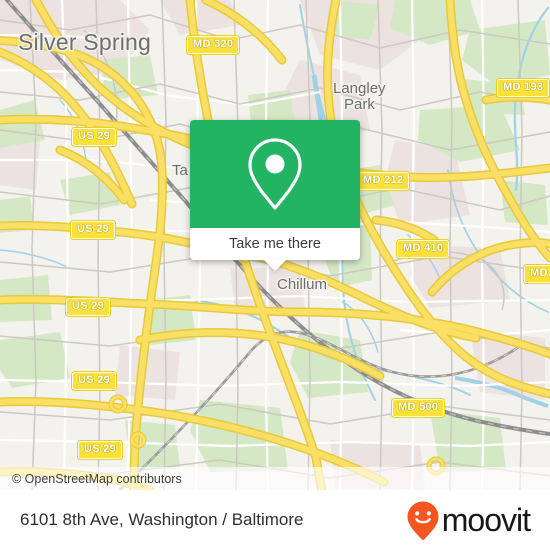 The height and width of the screenshot is (550, 550). What do you see at coordinates (93, 230) in the screenshot?
I see `road-shield-us-29-2: US 29` at bounding box center [93, 230].